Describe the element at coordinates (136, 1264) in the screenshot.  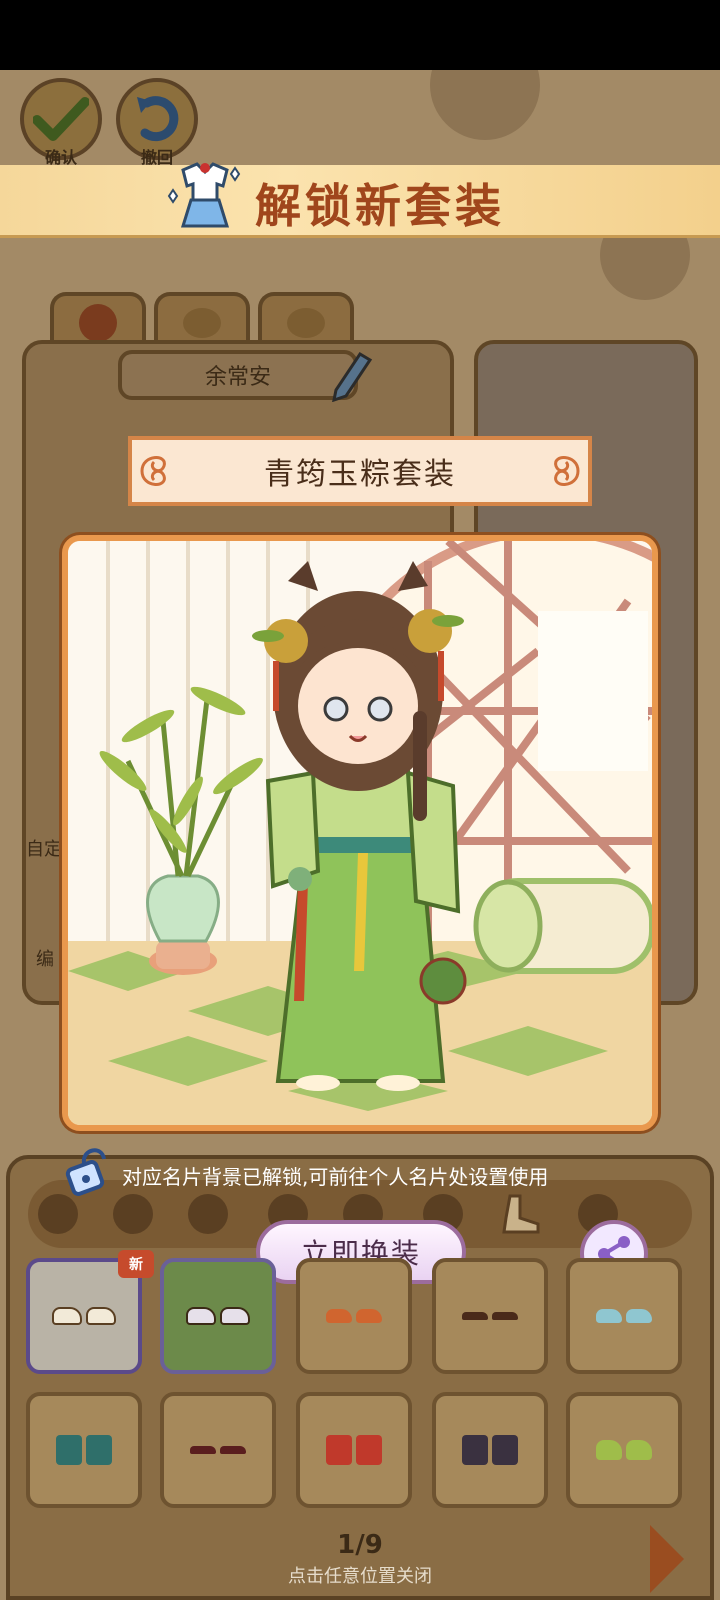
I see `new-badge: 新` at that location.